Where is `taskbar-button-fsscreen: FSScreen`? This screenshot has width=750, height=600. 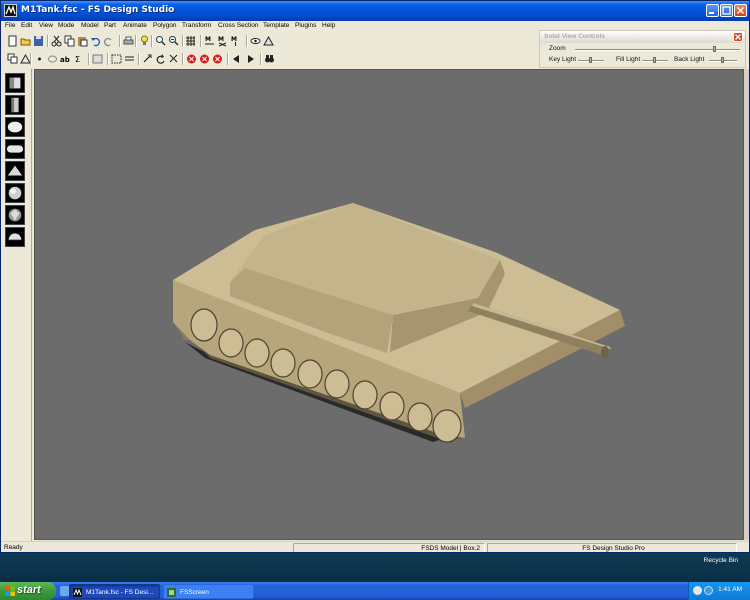
taskbar-button-fsscreen: FSScreen is located at coordinates (208, 591).